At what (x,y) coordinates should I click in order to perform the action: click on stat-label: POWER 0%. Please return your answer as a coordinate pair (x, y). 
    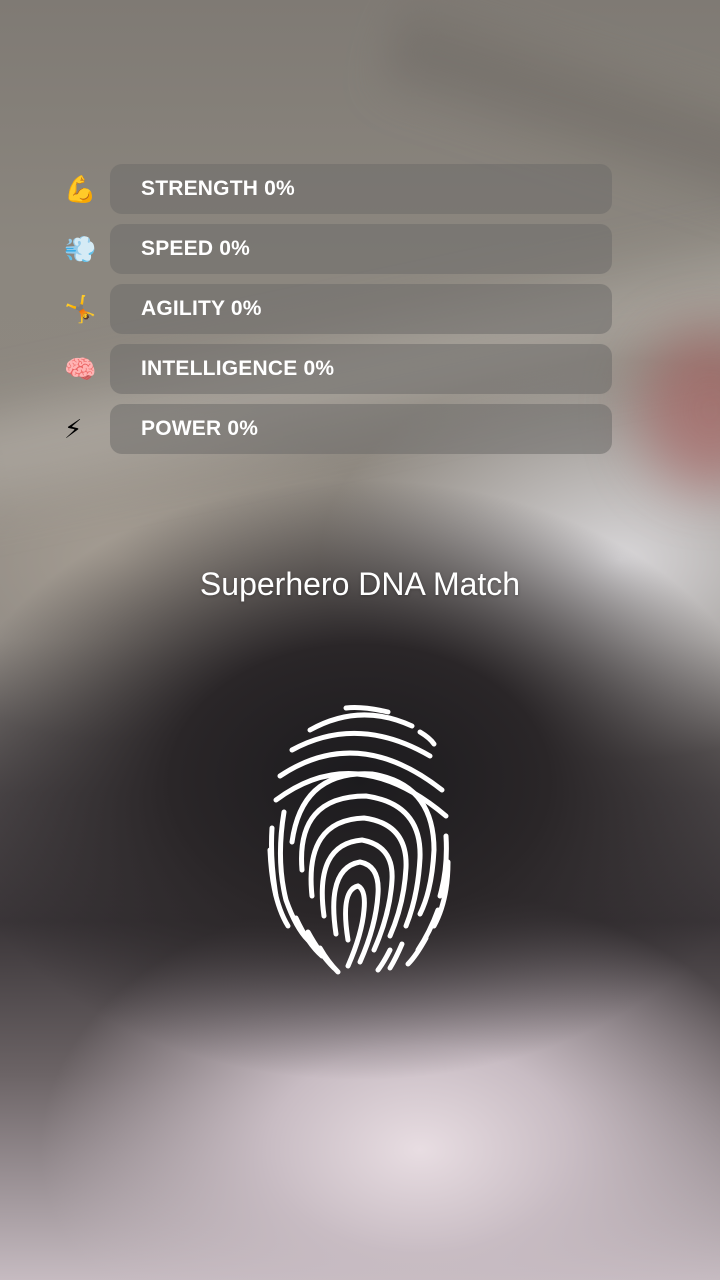
    Looking at the image, I should click on (200, 428).